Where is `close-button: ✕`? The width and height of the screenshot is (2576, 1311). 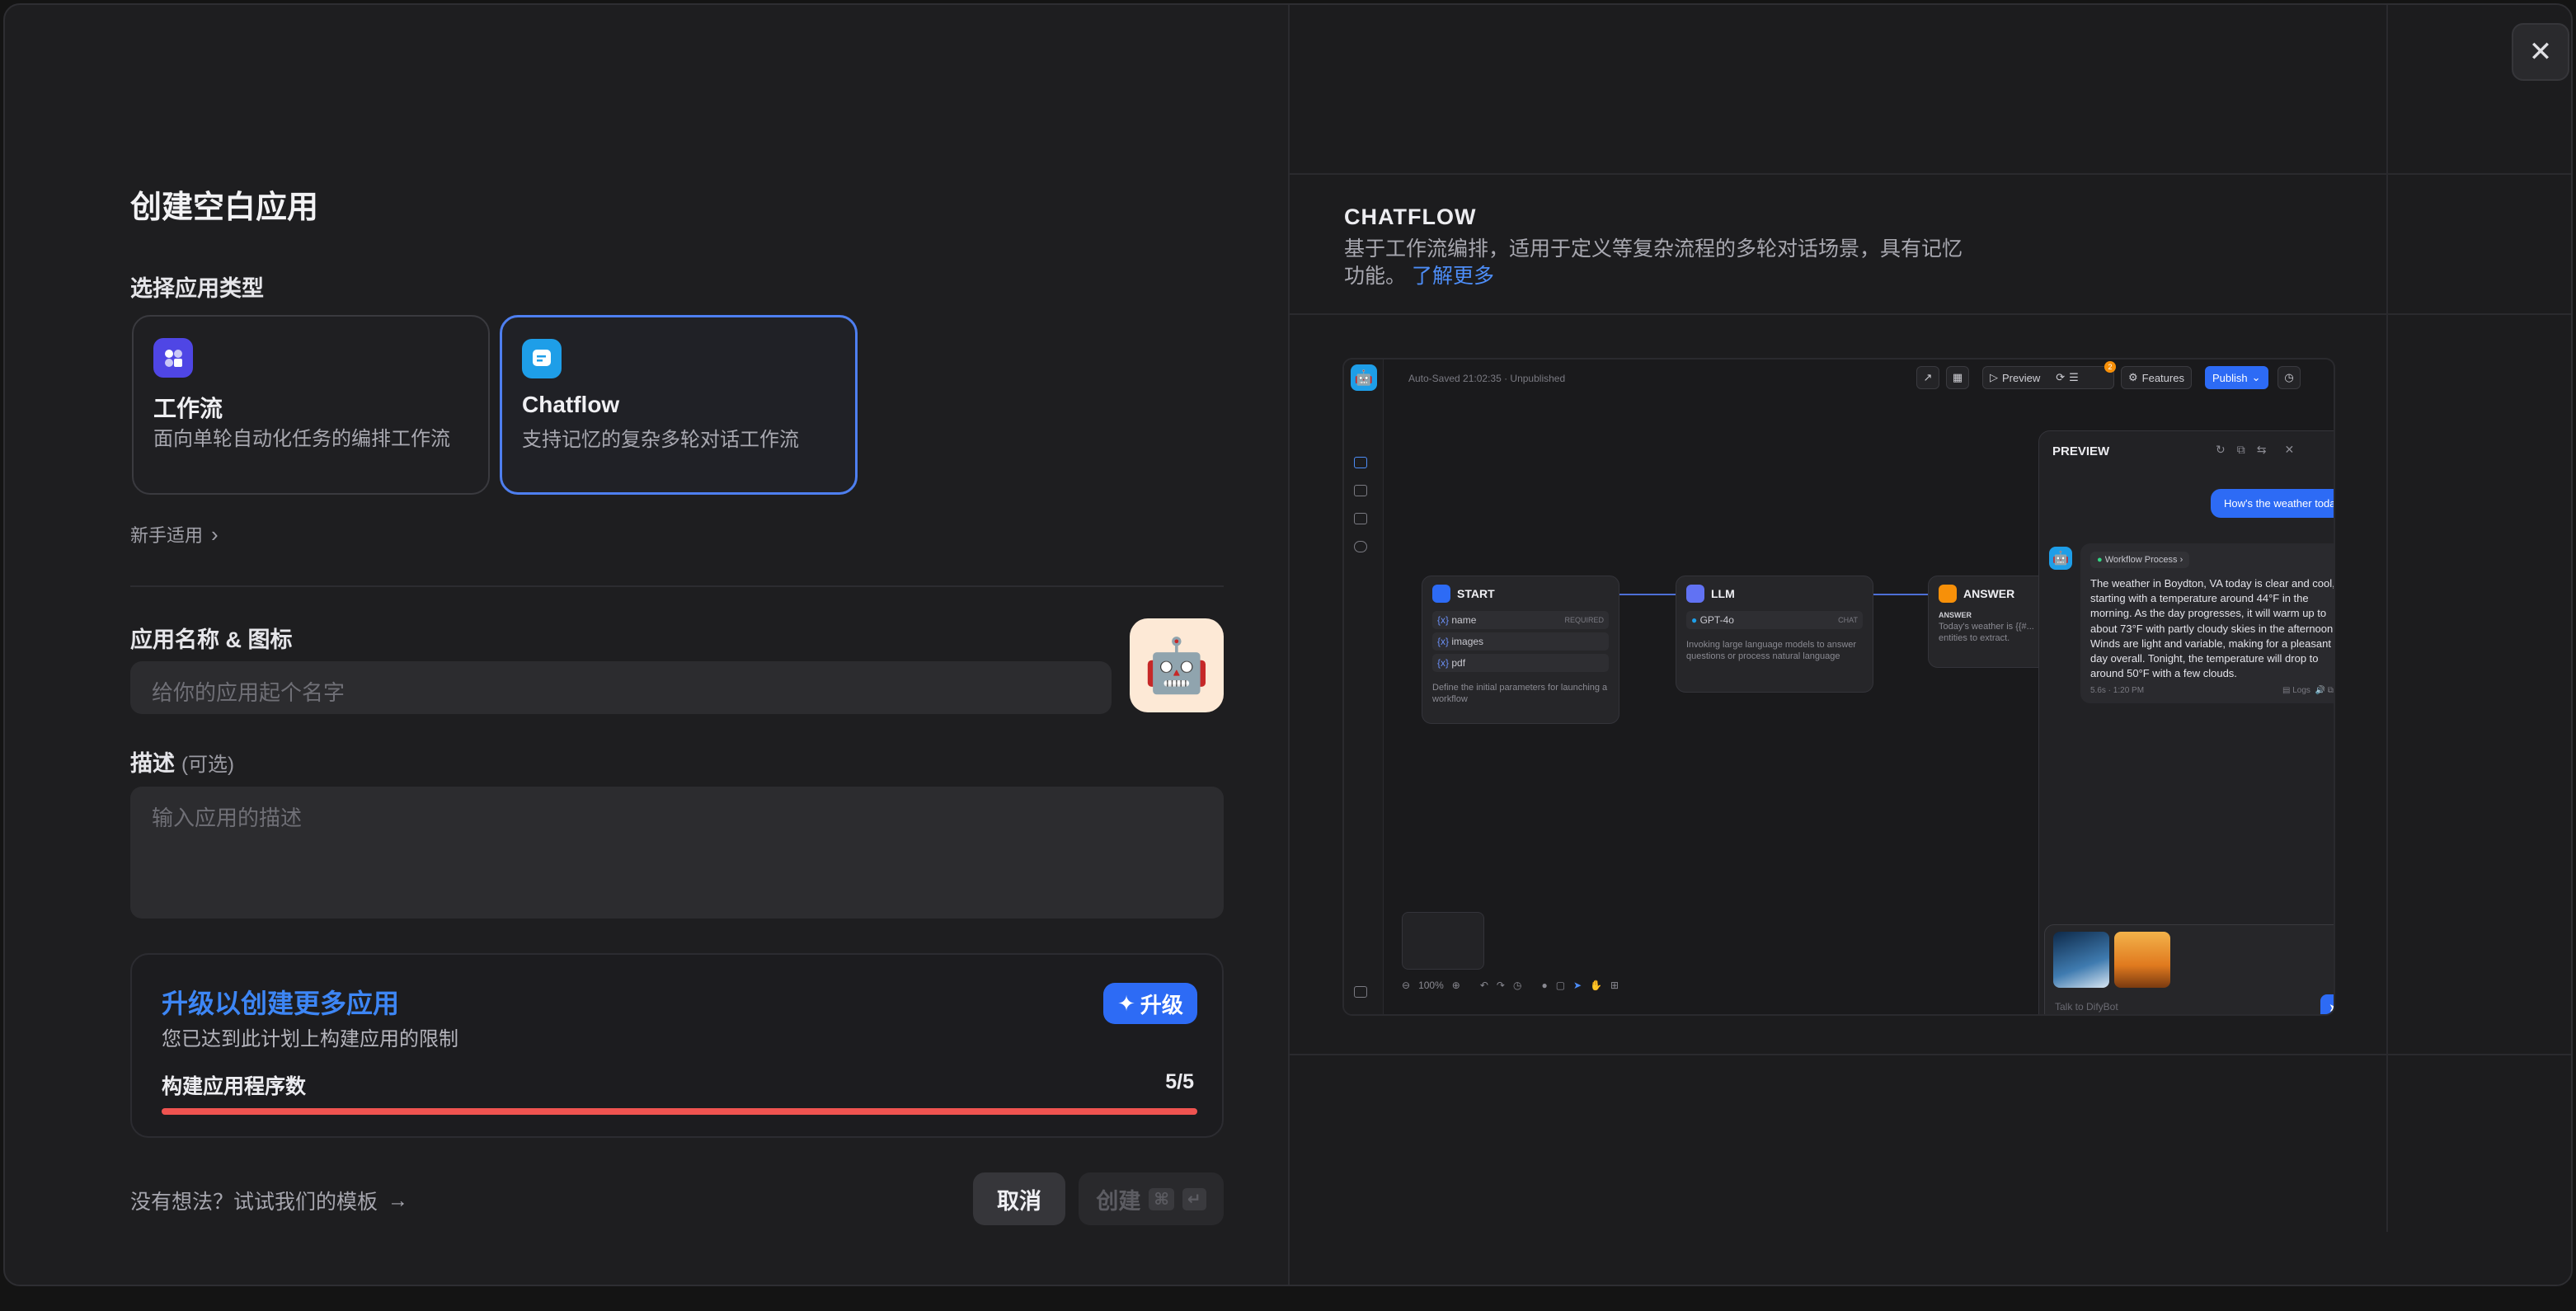
close-button: ✕ is located at coordinates (2540, 52).